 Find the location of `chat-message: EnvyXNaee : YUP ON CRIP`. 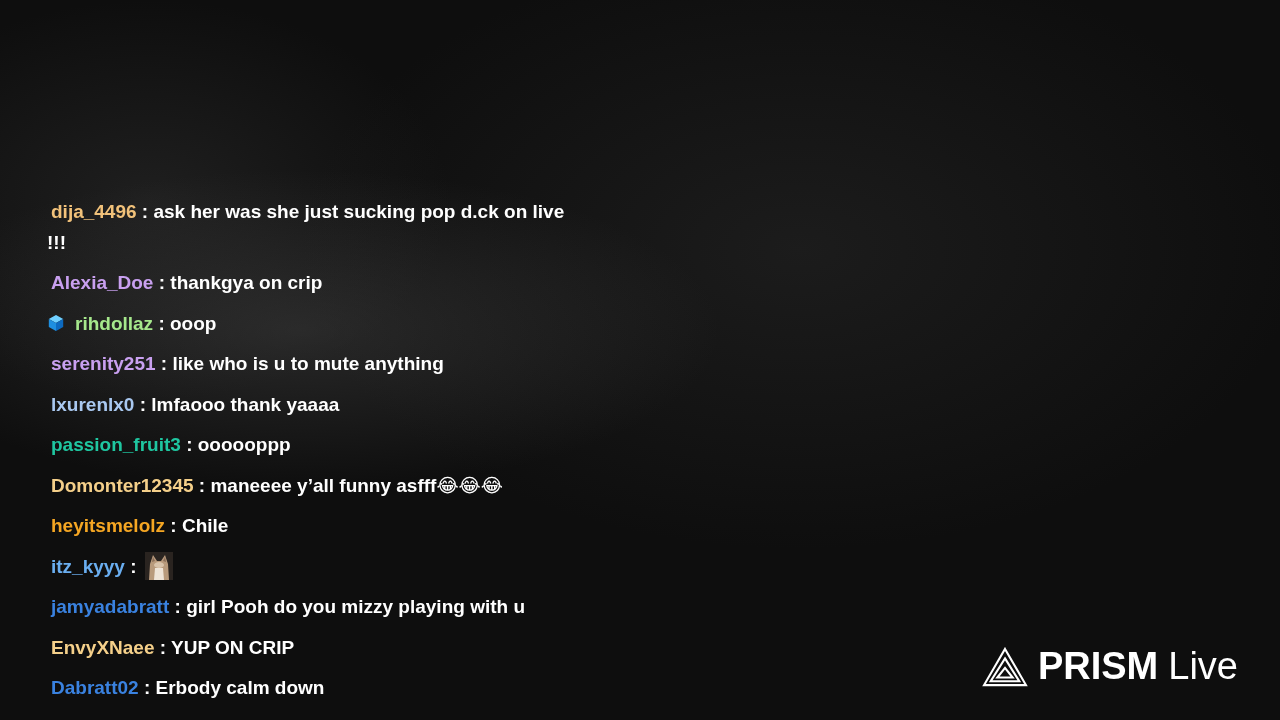

chat-message: EnvyXNaee : YUP ON CRIP is located at coordinates (172, 647).